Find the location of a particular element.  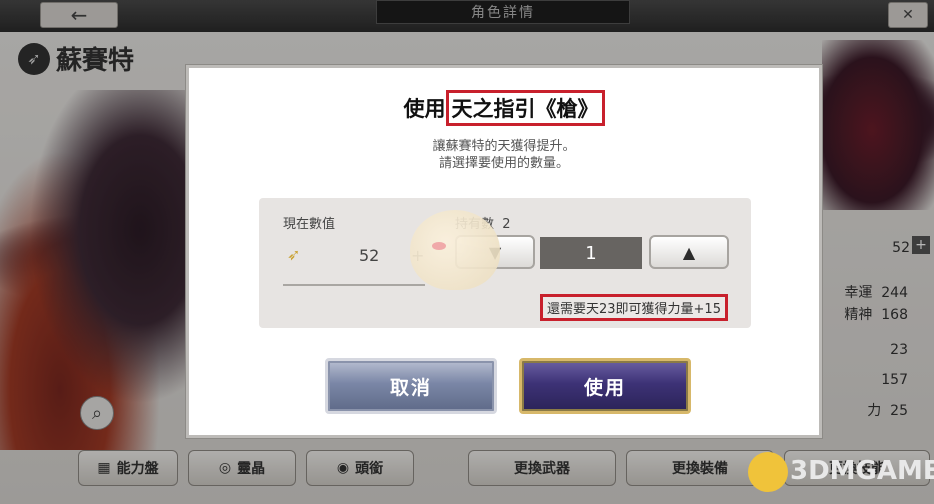

wing-icon: ➶ is located at coordinates (294, 254).